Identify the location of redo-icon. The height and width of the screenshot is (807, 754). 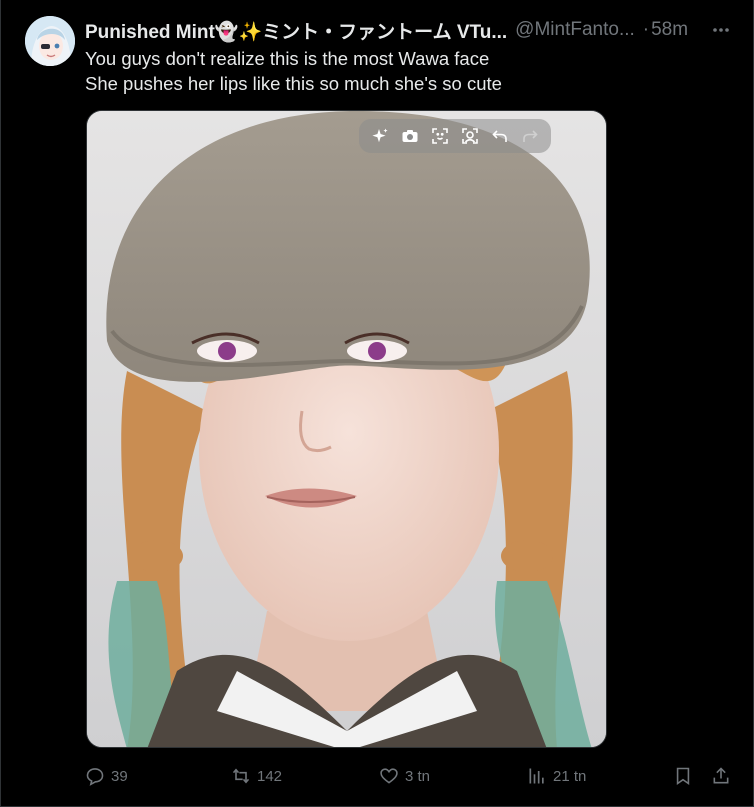
(530, 136).